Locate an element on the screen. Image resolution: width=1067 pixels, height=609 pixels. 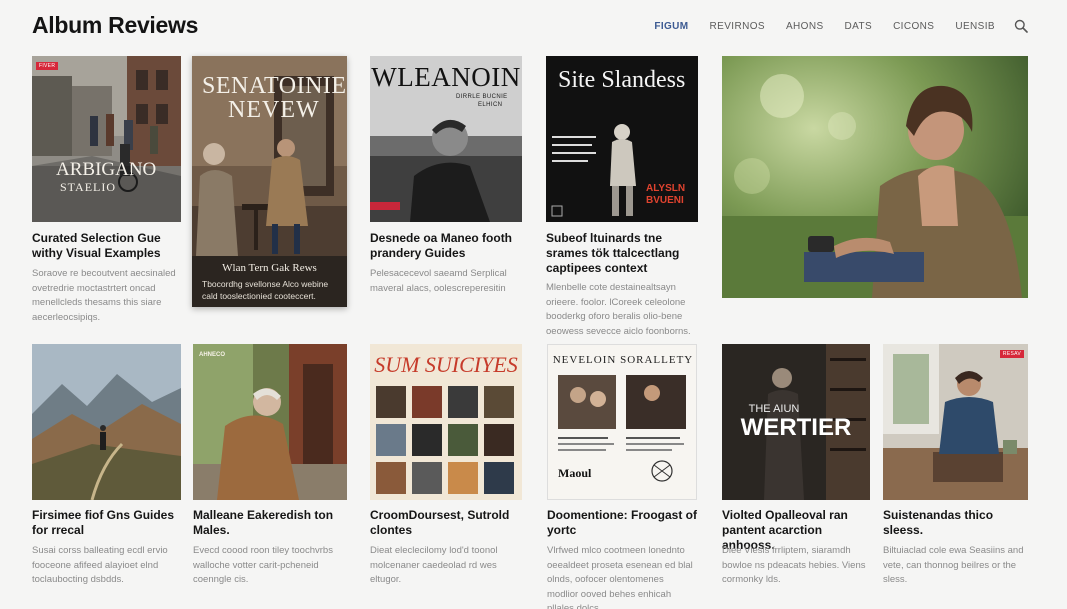
card-image: Site Slandess ALYSLN BVUENI is located at coordinates (622, 139).